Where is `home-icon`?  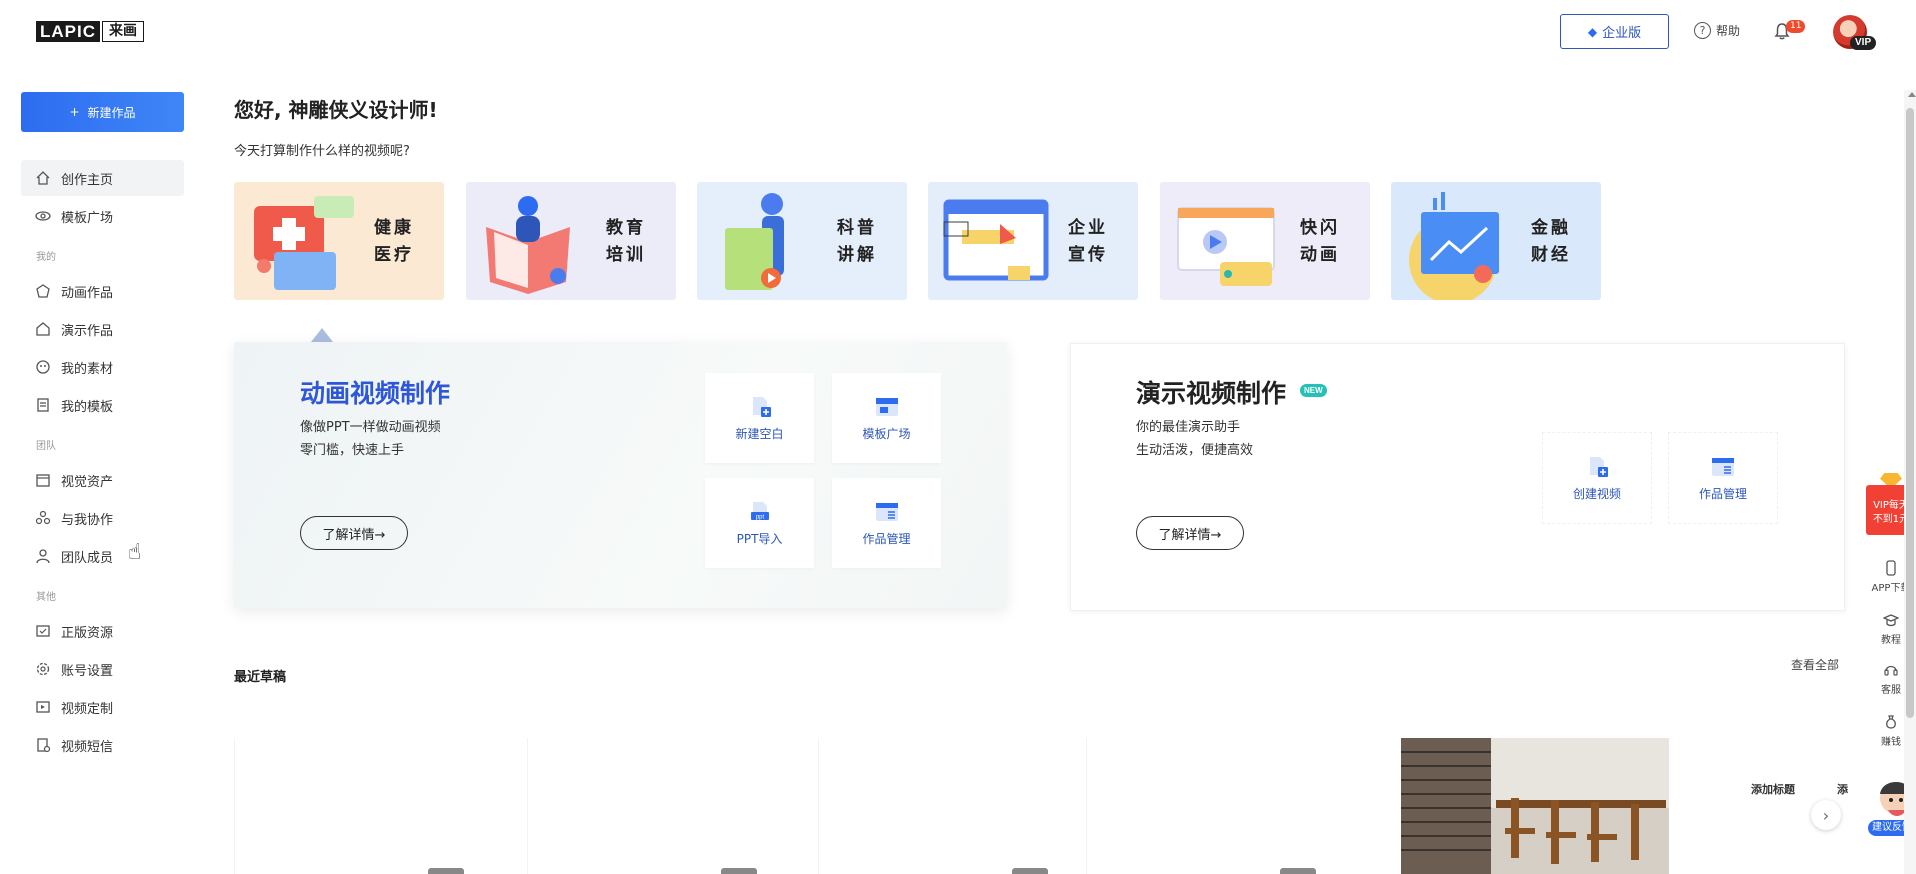 home-icon is located at coordinates (43, 178).